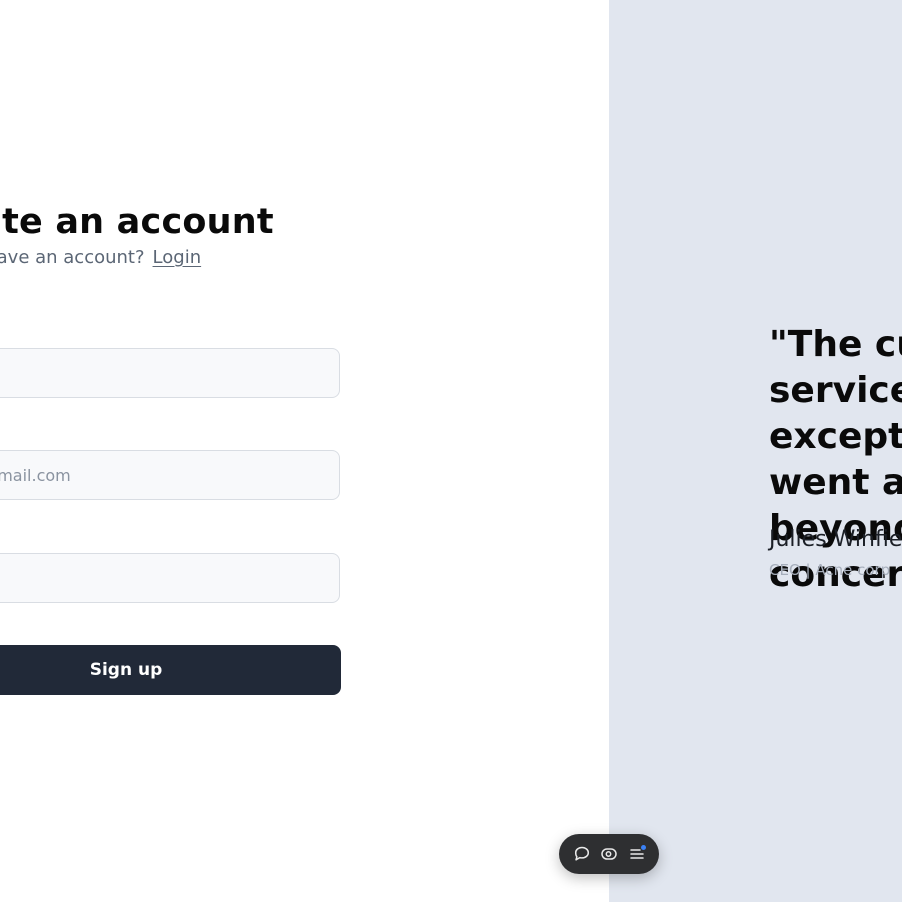 The width and height of the screenshot is (902, 902). What do you see at coordinates (830, 570) in the screenshot?
I see `testimonial-role: CEO | Acne corp` at bounding box center [830, 570].